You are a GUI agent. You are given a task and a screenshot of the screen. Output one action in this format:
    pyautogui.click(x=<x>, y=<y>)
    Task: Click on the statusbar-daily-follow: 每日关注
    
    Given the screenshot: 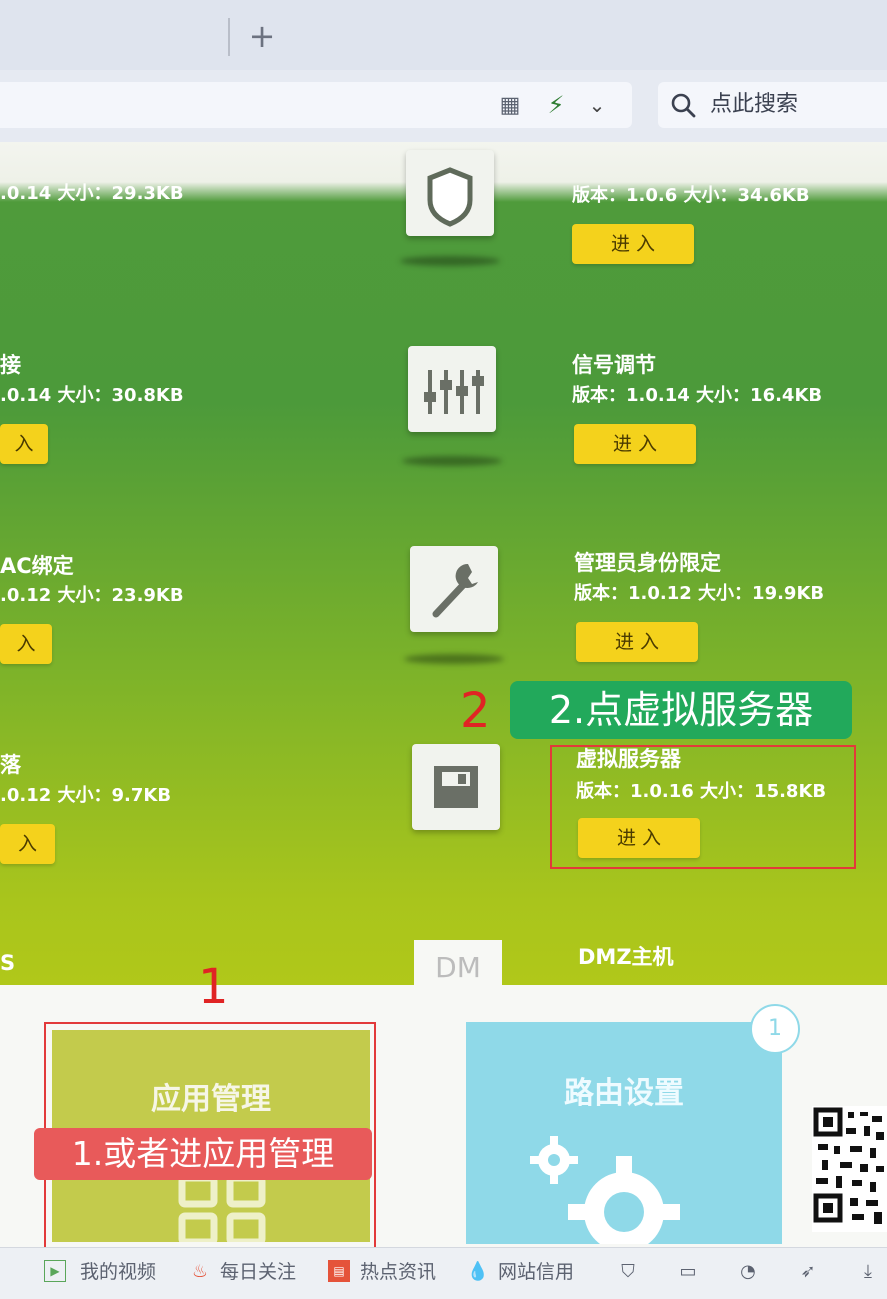 What is the action you would take?
    pyautogui.click(x=258, y=1272)
    